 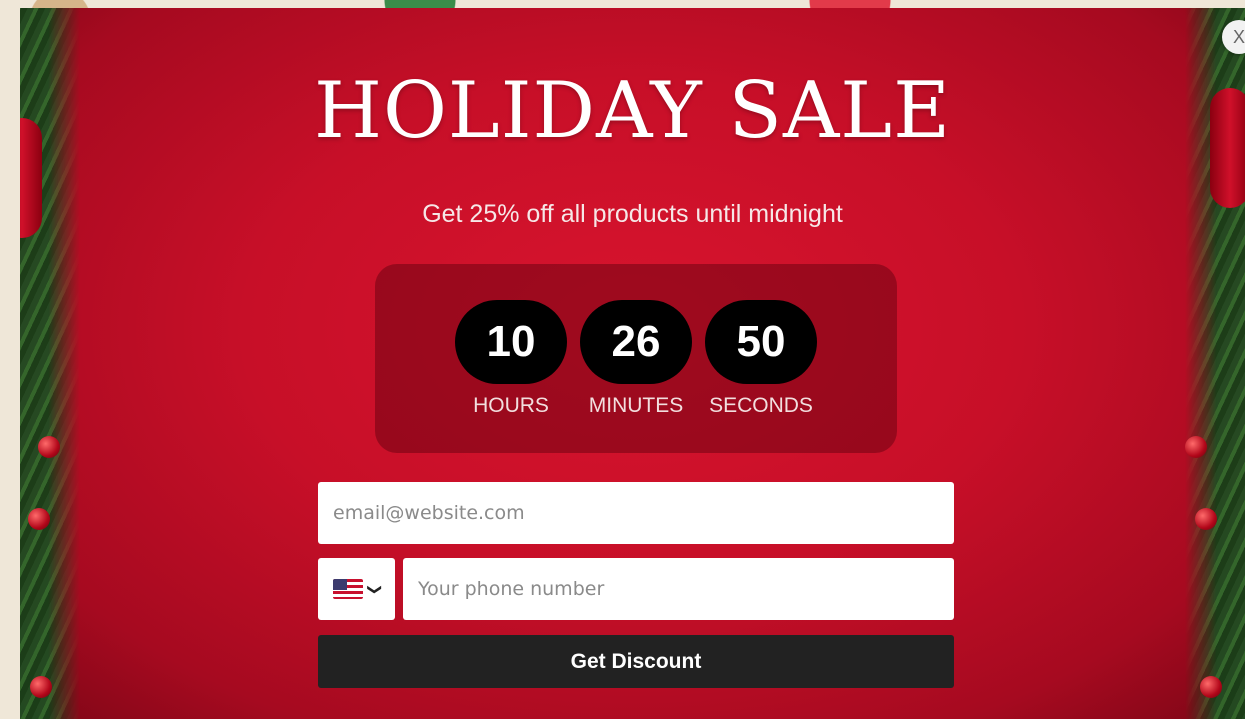 I want to click on minutes-label: MINUTES, so click(x=636, y=405).